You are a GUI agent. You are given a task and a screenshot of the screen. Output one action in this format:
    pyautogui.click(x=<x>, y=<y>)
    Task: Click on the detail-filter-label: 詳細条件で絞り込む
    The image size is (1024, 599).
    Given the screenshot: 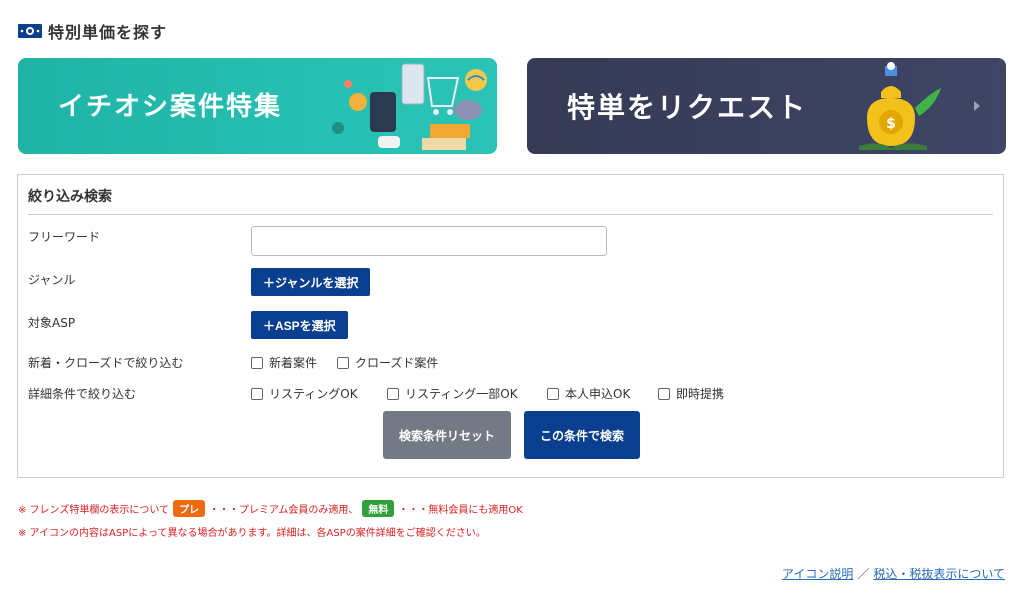 What is the action you would take?
    pyautogui.click(x=82, y=394)
    